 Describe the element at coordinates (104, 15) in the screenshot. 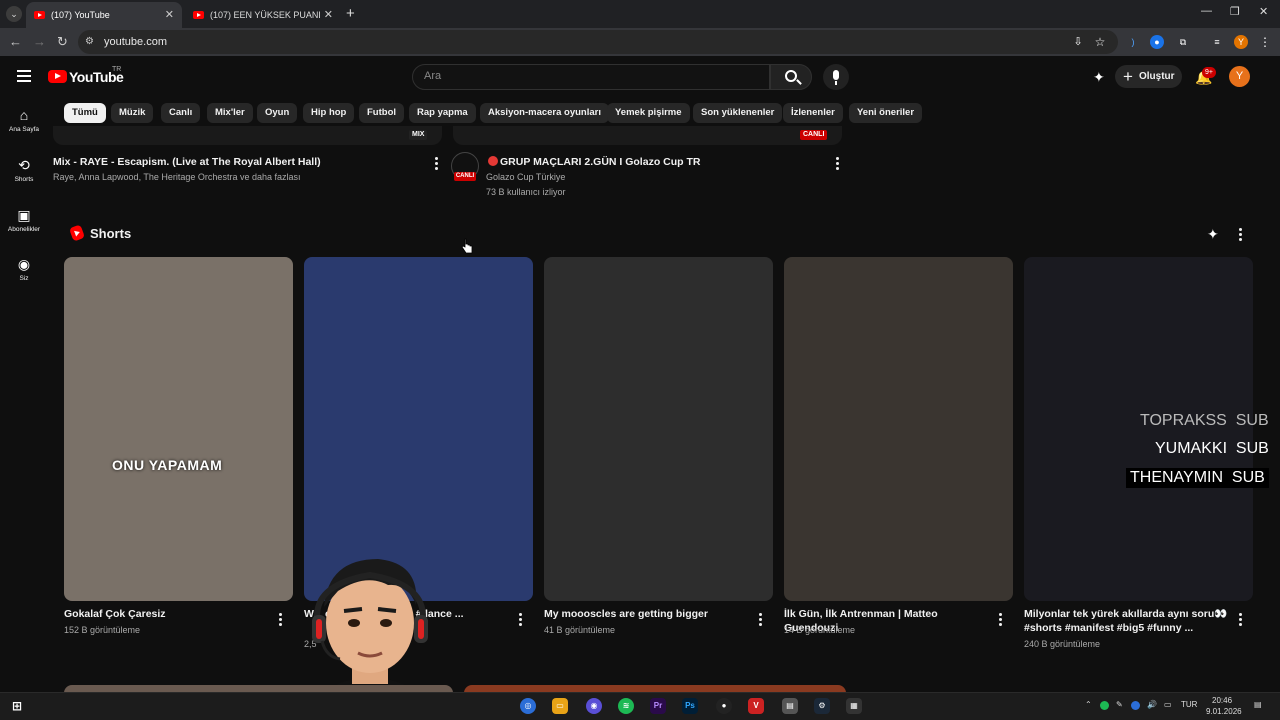

I see `browser-tab-youtube: (107) YouTube ✕` at that location.